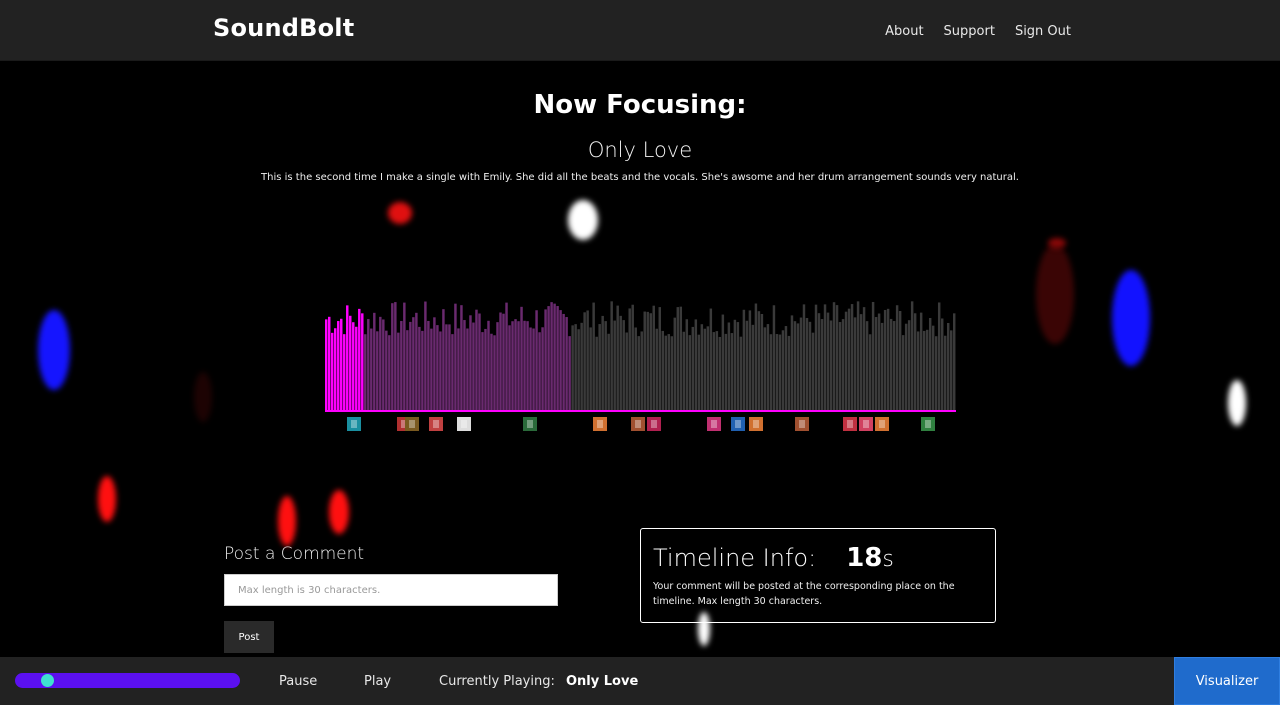 The height and width of the screenshot is (705, 1280). What do you see at coordinates (1043, 31) in the screenshot?
I see `nav-link-sign-out: Sign Out` at bounding box center [1043, 31].